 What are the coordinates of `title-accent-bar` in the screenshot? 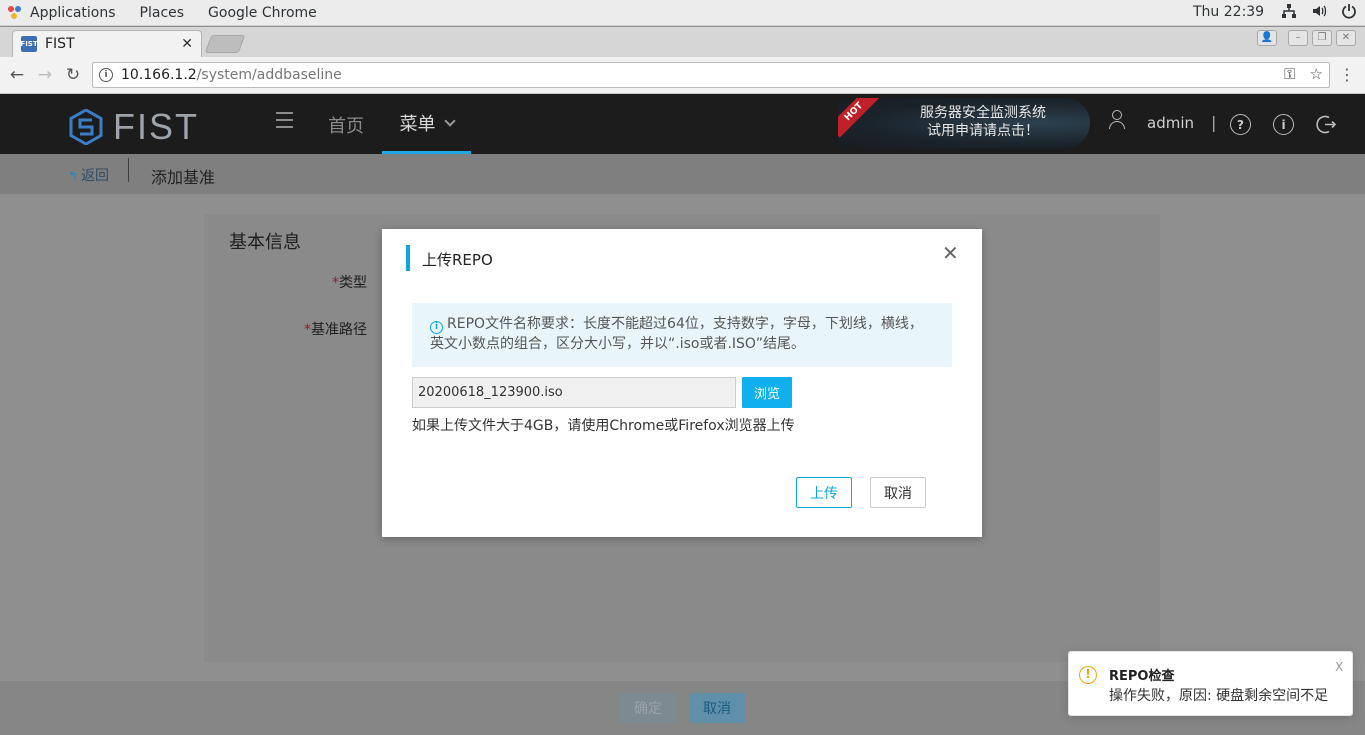 It's located at (408, 258).